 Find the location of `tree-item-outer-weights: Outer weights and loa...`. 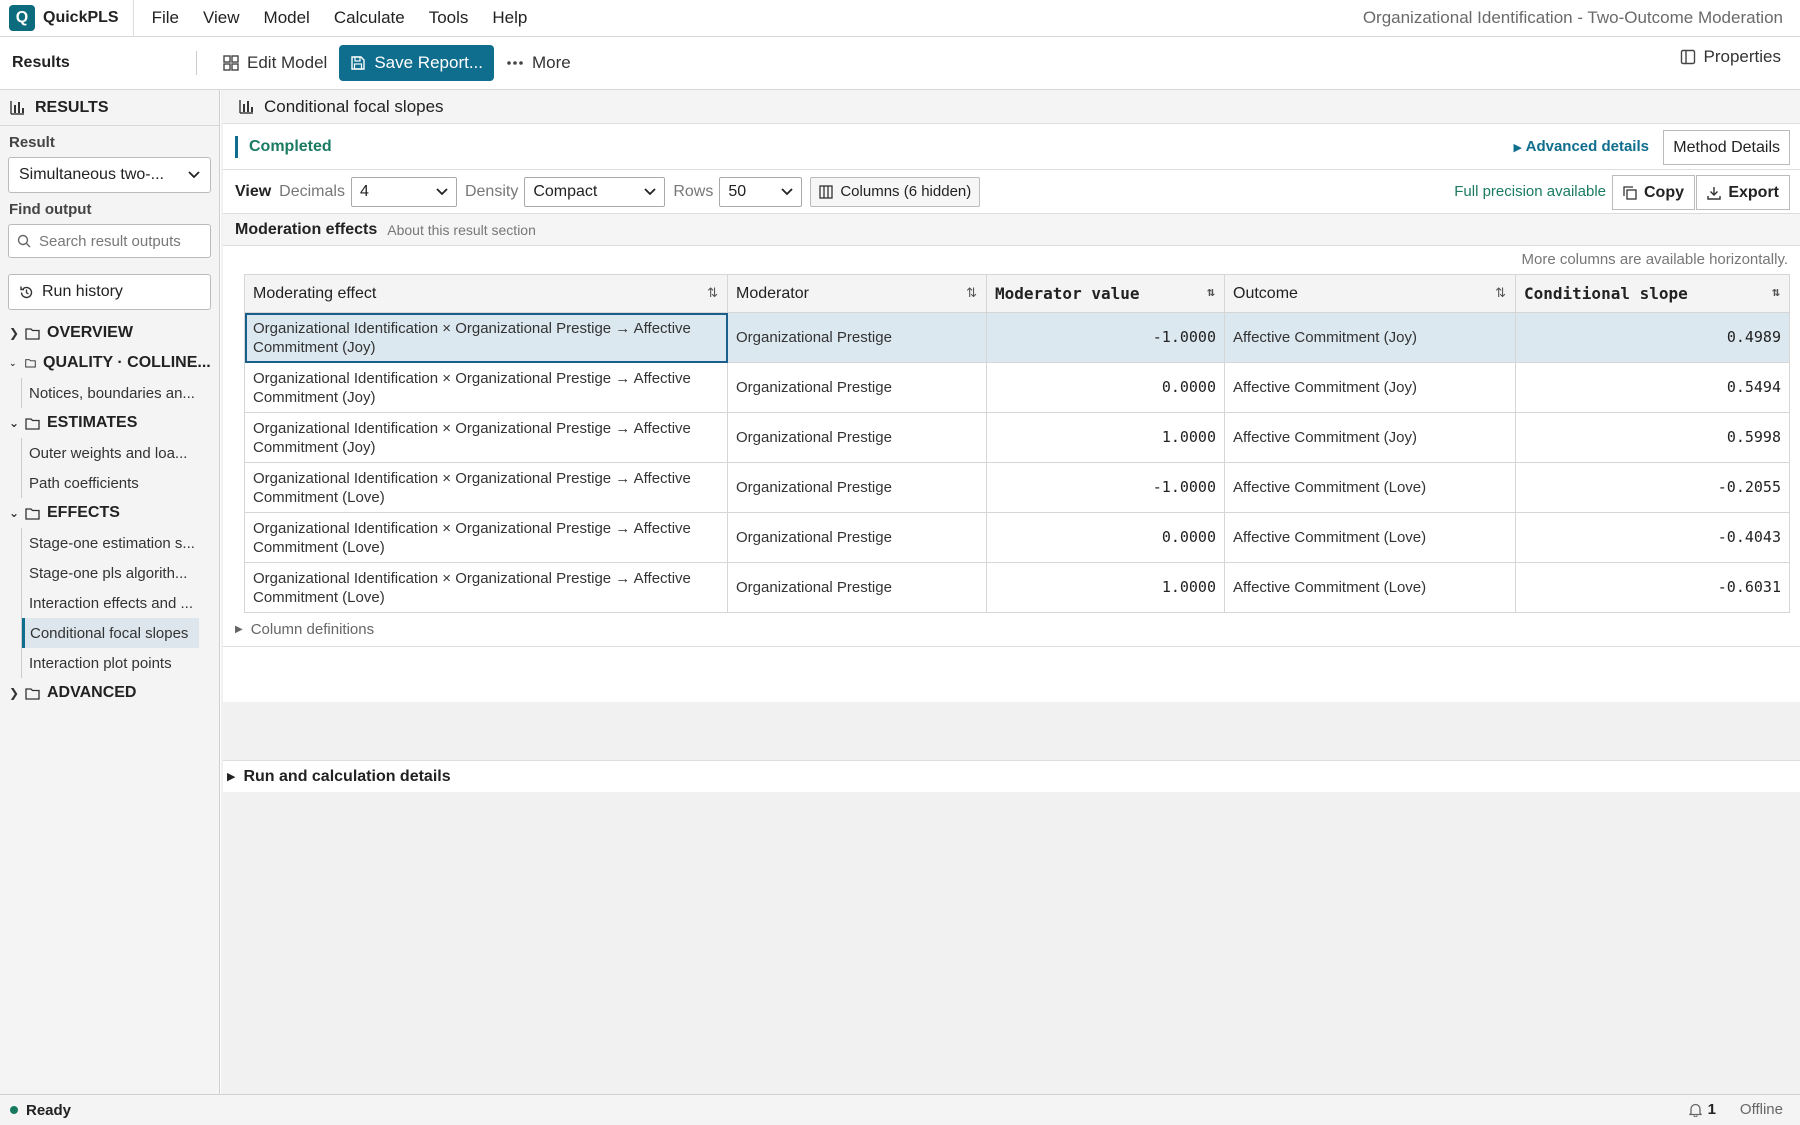

tree-item-outer-weights: Outer weights and loa... is located at coordinates (120, 453).